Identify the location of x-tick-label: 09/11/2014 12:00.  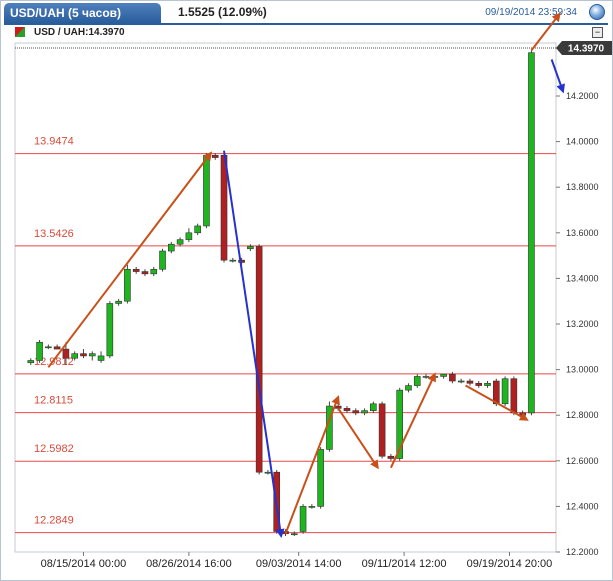
(404, 564).